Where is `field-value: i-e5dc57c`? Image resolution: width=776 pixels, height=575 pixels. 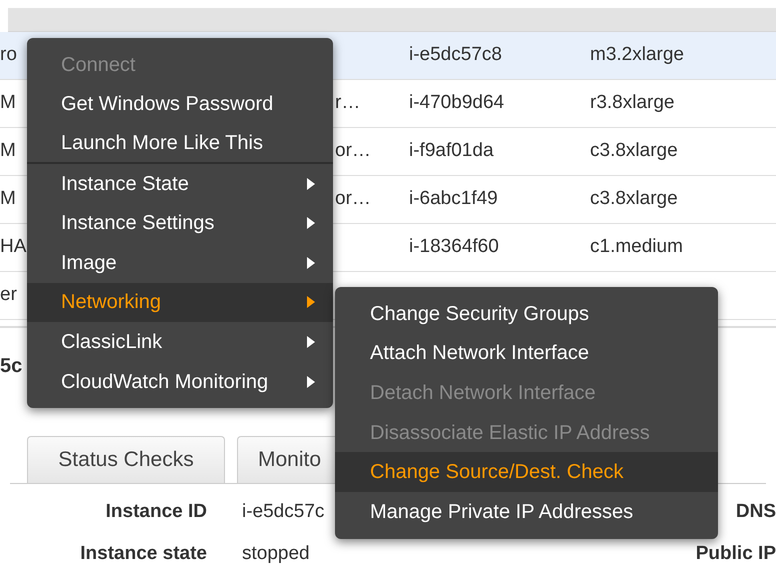
field-value: i-e5dc57c is located at coordinates (283, 511).